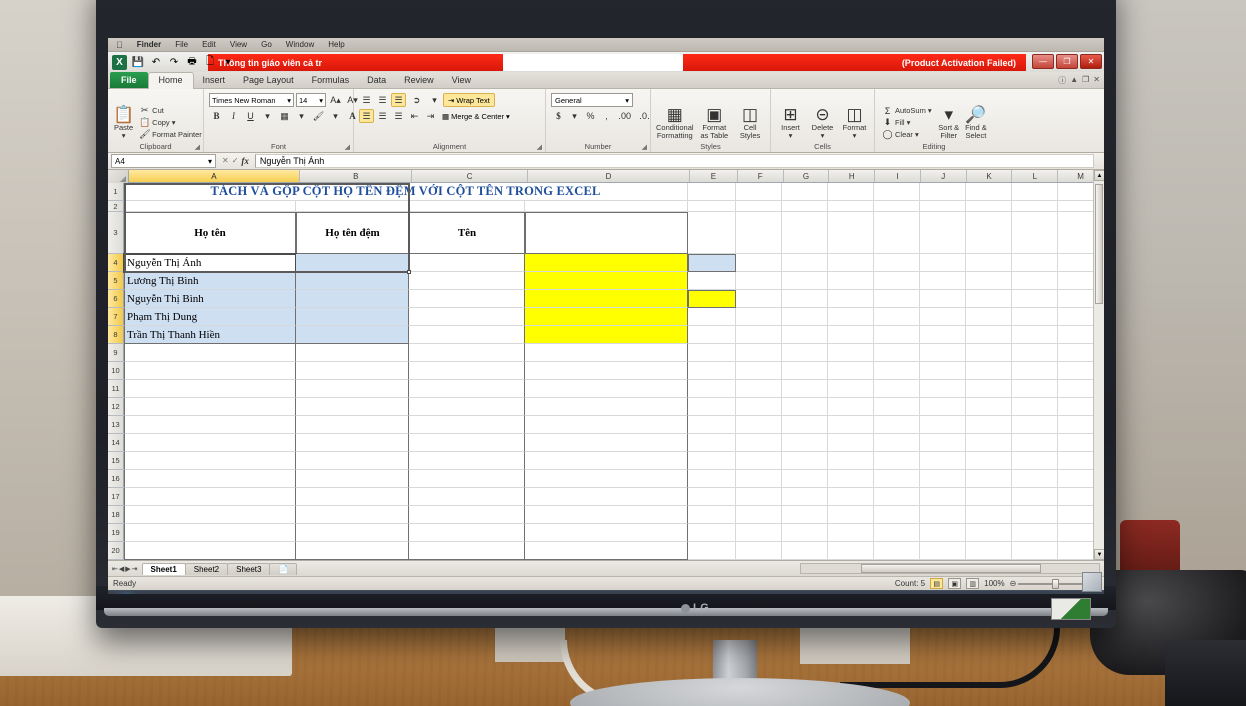 This screenshot has width=1246, height=706. What do you see at coordinates (251, 100) in the screenshot?
I see `font-name-input: Times New Roman ▾` at bounding box center [251, 100].